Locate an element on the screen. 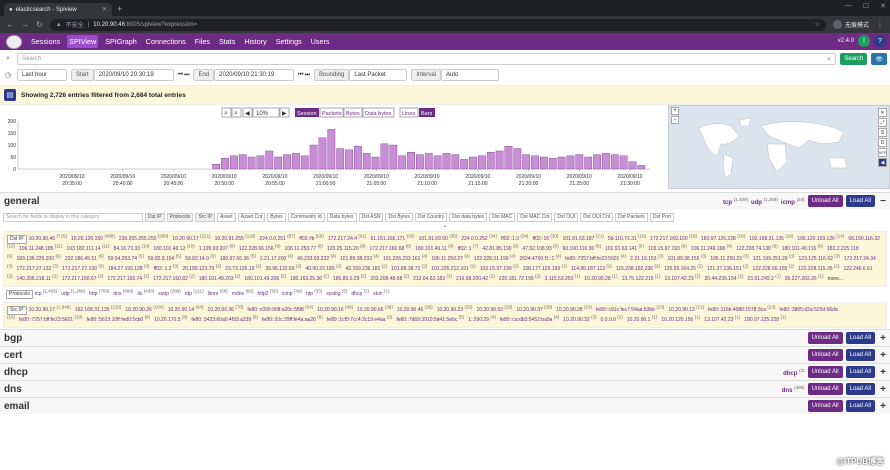 The width and height of the screenshot is (890, 470). protocols-value: rdp (211) is located at coordinates (194, 293).